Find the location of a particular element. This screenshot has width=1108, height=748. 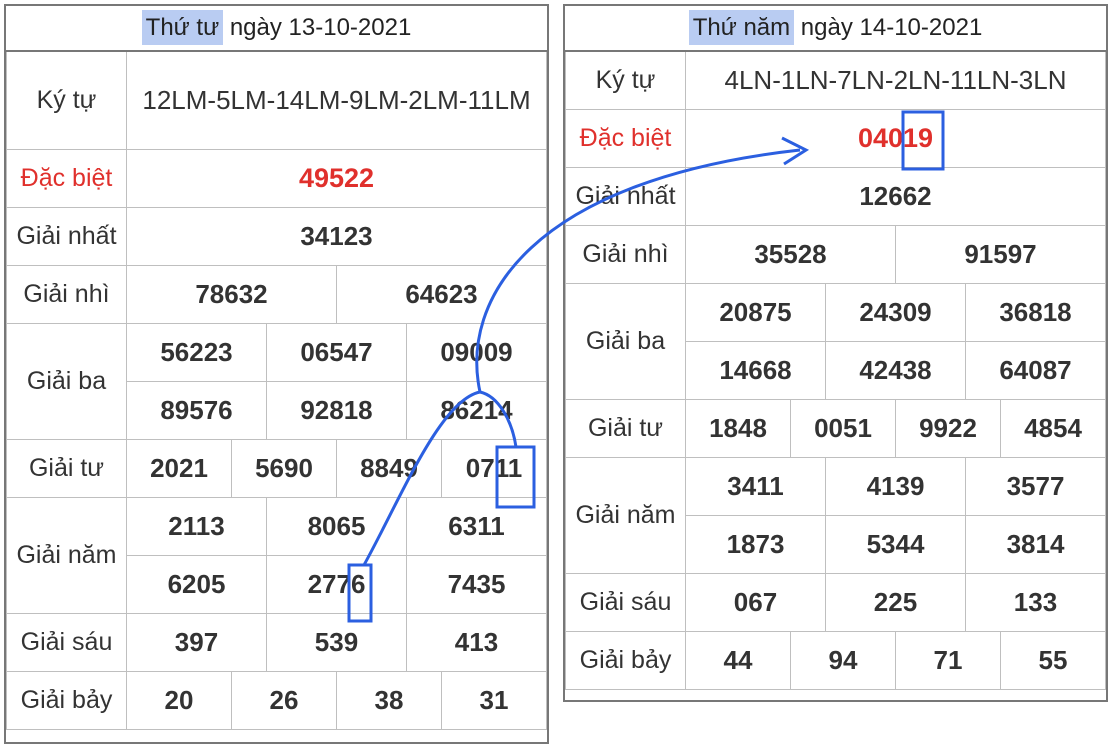

row-giai-nhat: Giải nhất 34123 is located at coordinates (276, 236).